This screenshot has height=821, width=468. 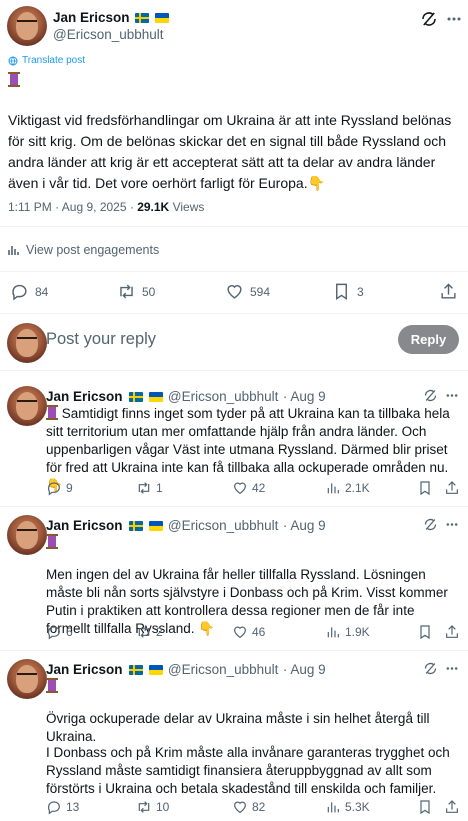 What do you see at coordinates (72, 207) in the screenshot?
I see `post-time: 1:11 PM · Aug 9, 2025 ·` at bounding box center [72, 207].